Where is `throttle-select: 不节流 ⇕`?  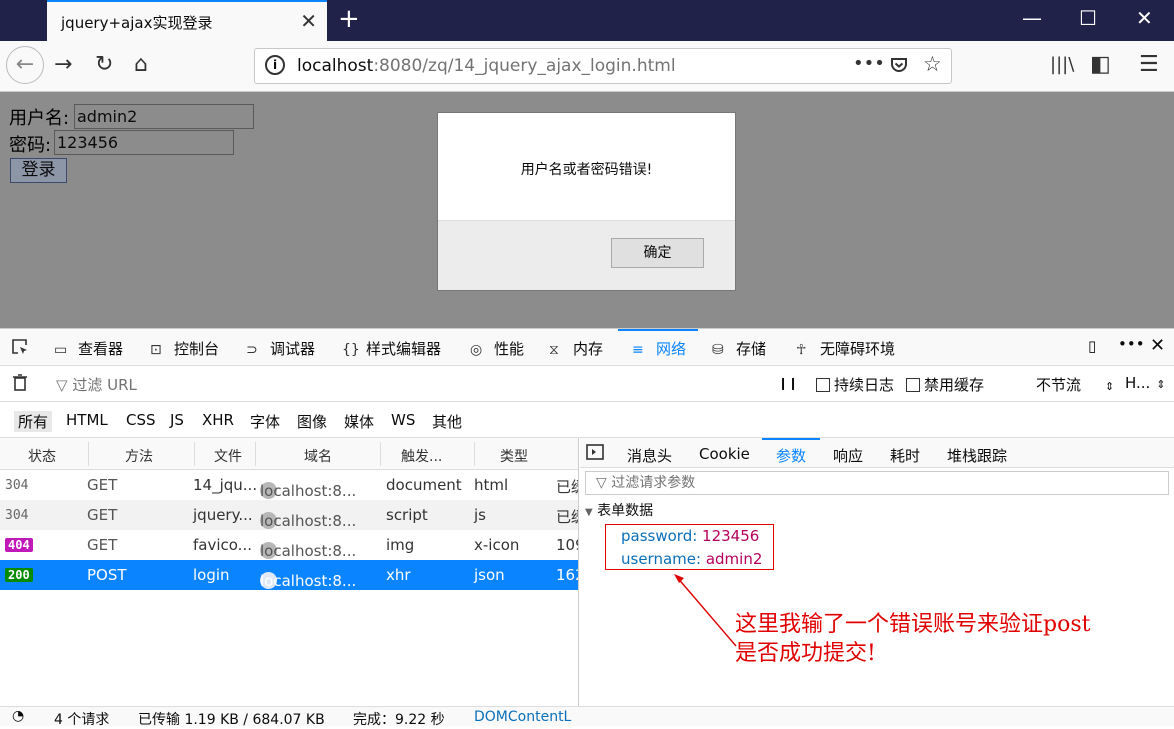 throttle-select: 不节流 ⇕ is located at coordinates (1075, 384).